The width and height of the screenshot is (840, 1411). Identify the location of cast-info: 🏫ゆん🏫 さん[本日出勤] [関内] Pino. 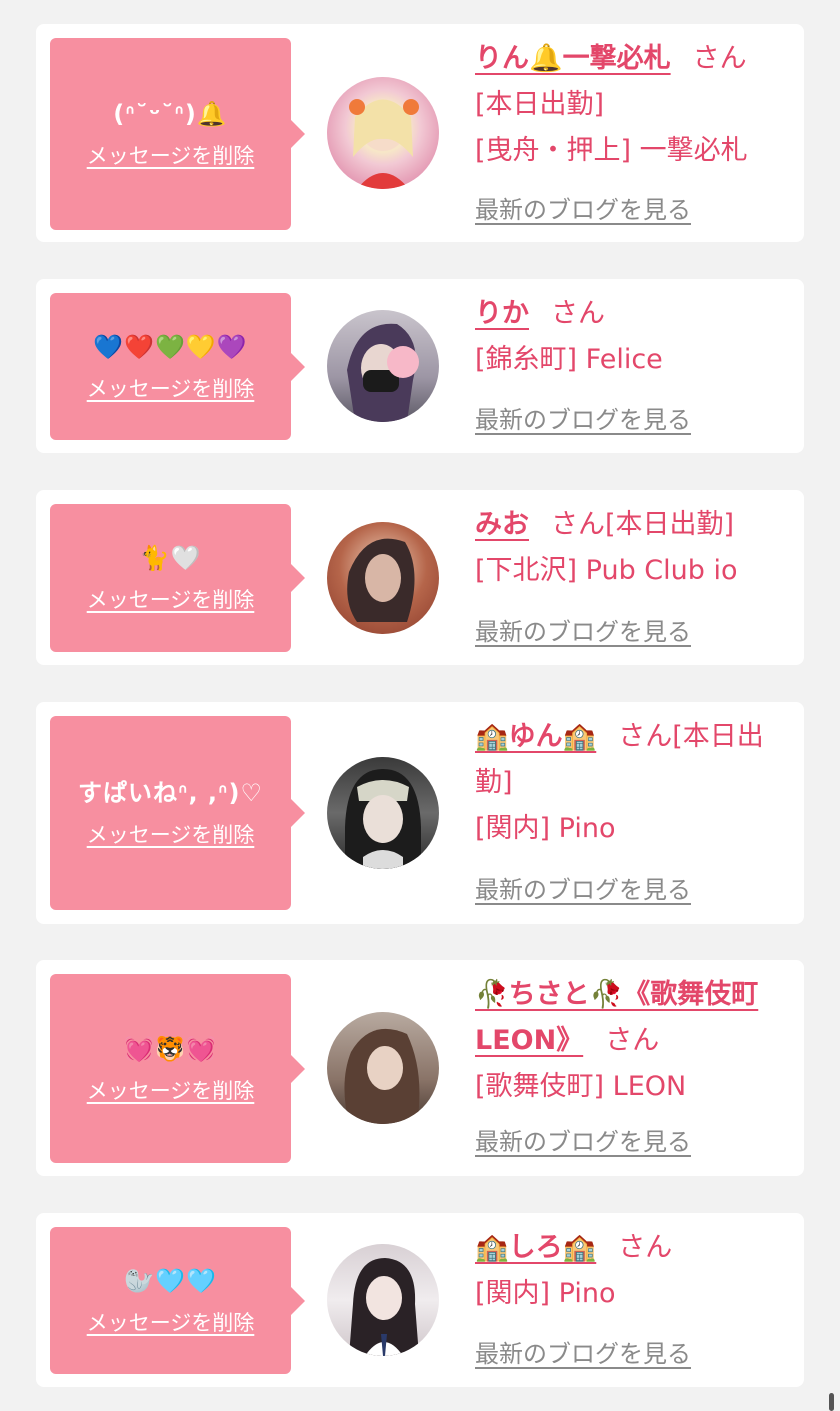
(632, 783).